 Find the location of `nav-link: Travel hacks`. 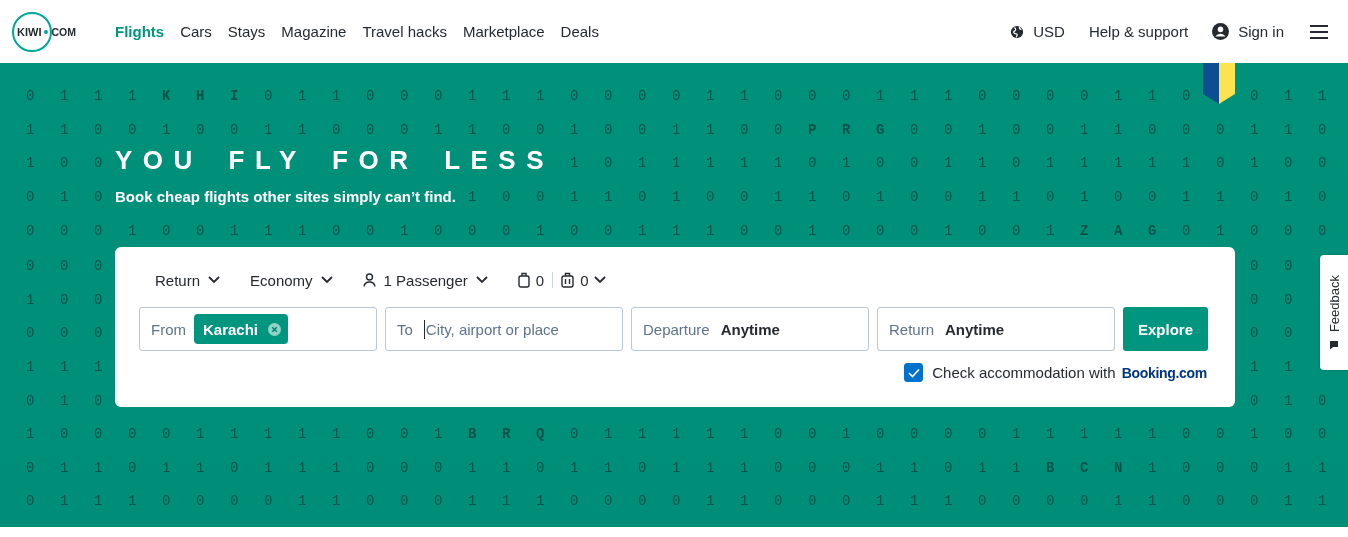

nav-link: Travel hacks is located at coordinates (404, 31).